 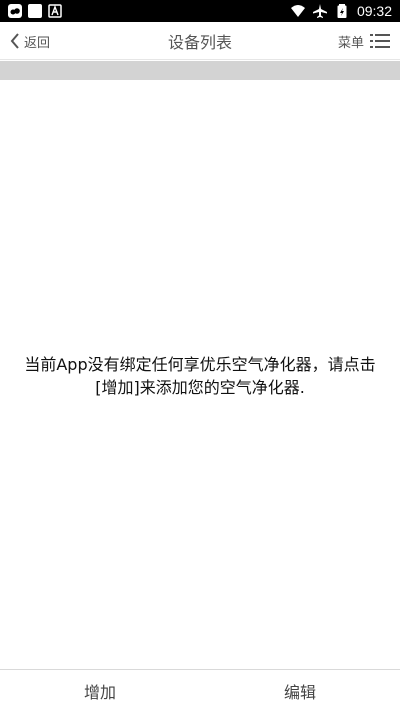 I want to click on menu-label: 菜单, so click(x=350, y=43).